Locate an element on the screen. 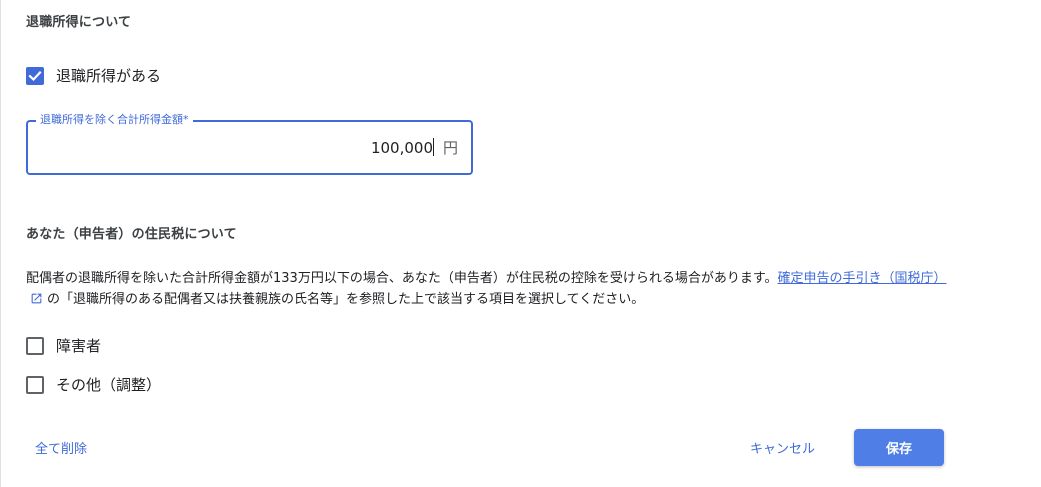 The height and width of the screenshot is (487, 1041). has-retirement-income-checkbox is located at coordinates (35, 75).